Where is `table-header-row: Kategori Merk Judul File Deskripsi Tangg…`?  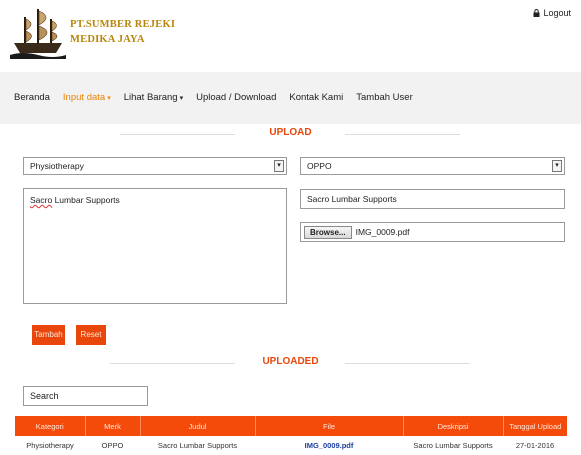 table-header-row: Kategori Merk Judul File Deskripsi Tangg… is located at coordinates (291, 426).